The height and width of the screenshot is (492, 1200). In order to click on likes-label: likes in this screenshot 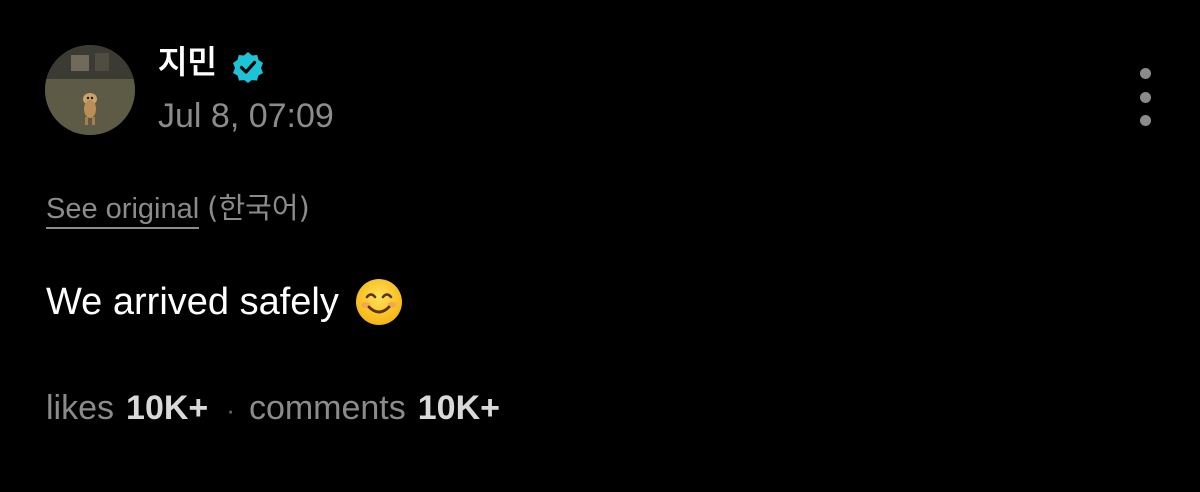, I will do `click(80, 408)`.